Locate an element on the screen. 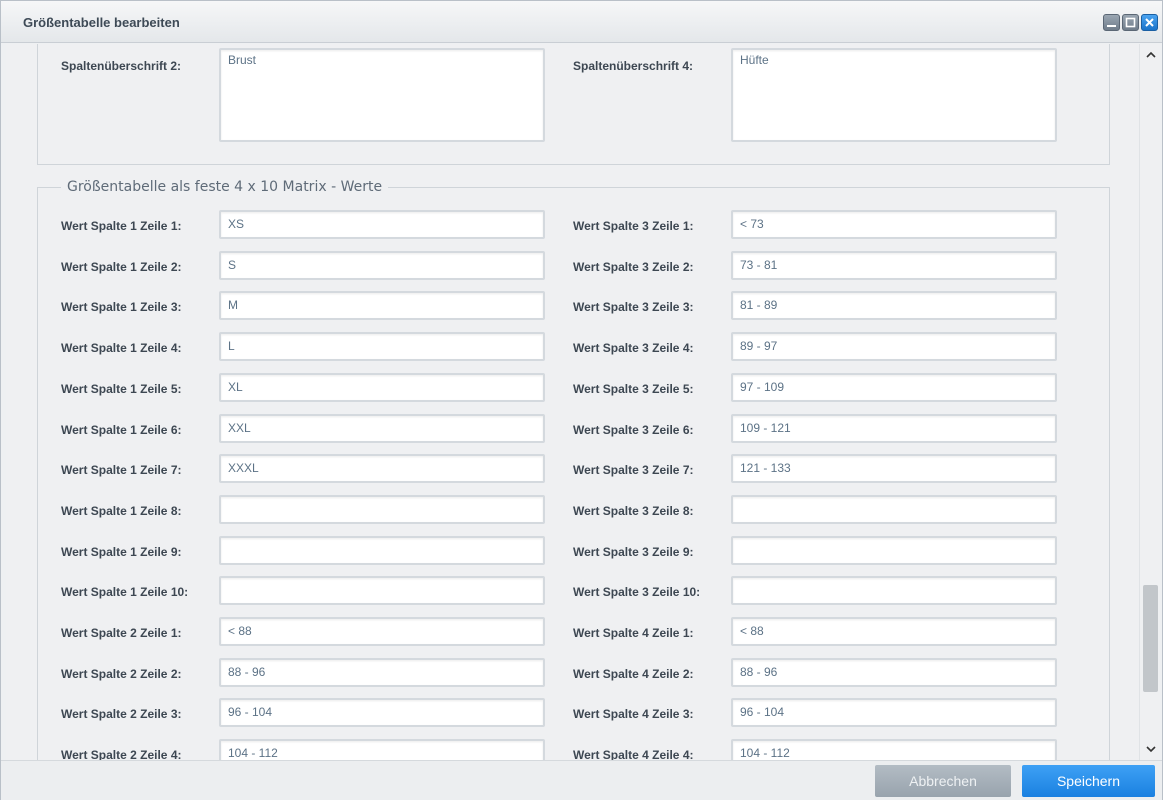 The height and width of the screenshot is (800, 1163). matrix-field-label: Wert Spalte 3 Zeile 9: is located at coordinates (633, 552).